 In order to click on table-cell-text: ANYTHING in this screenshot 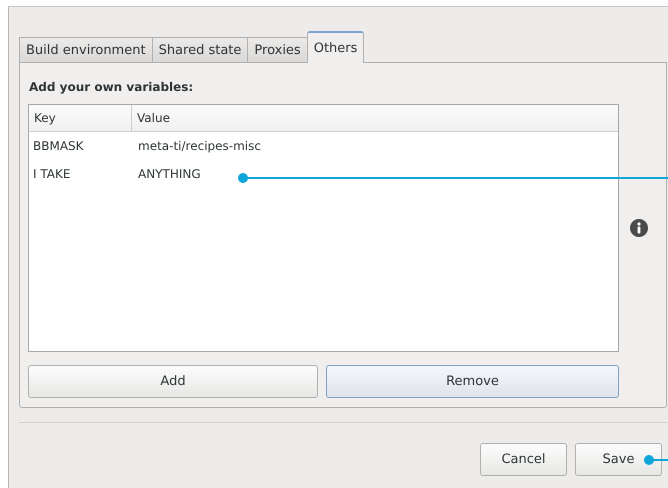, I will do `click(169, 174)`.